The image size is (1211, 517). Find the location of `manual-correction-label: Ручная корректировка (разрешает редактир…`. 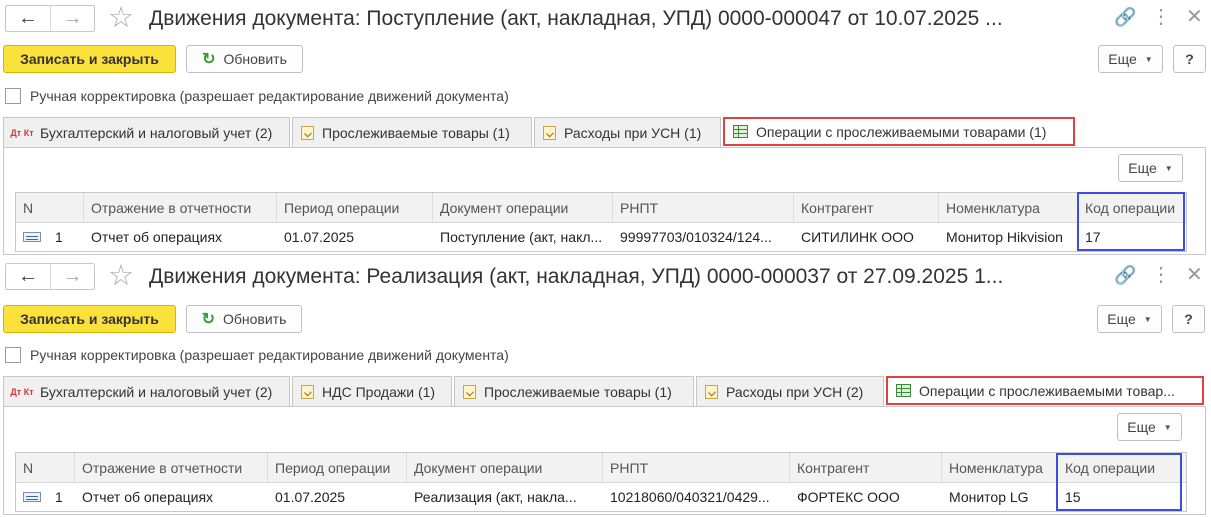

manual-correction-label: Ручная корректировка (разрешает редактир… is located at coordinates (269, 96).